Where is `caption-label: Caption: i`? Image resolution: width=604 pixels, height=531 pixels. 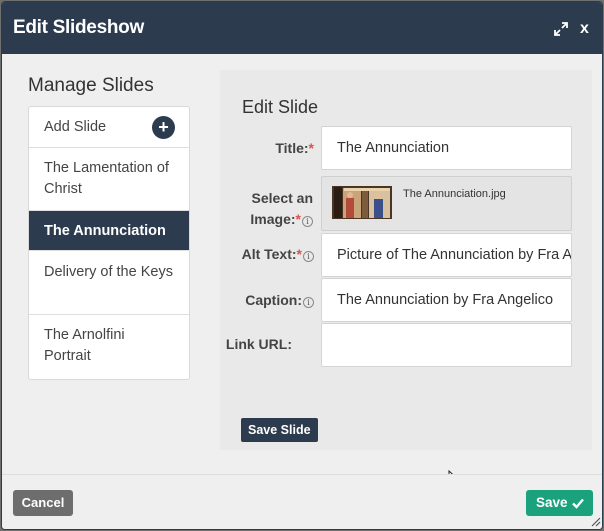 caption-label: Caption: i is located at coordinates (262, 300).